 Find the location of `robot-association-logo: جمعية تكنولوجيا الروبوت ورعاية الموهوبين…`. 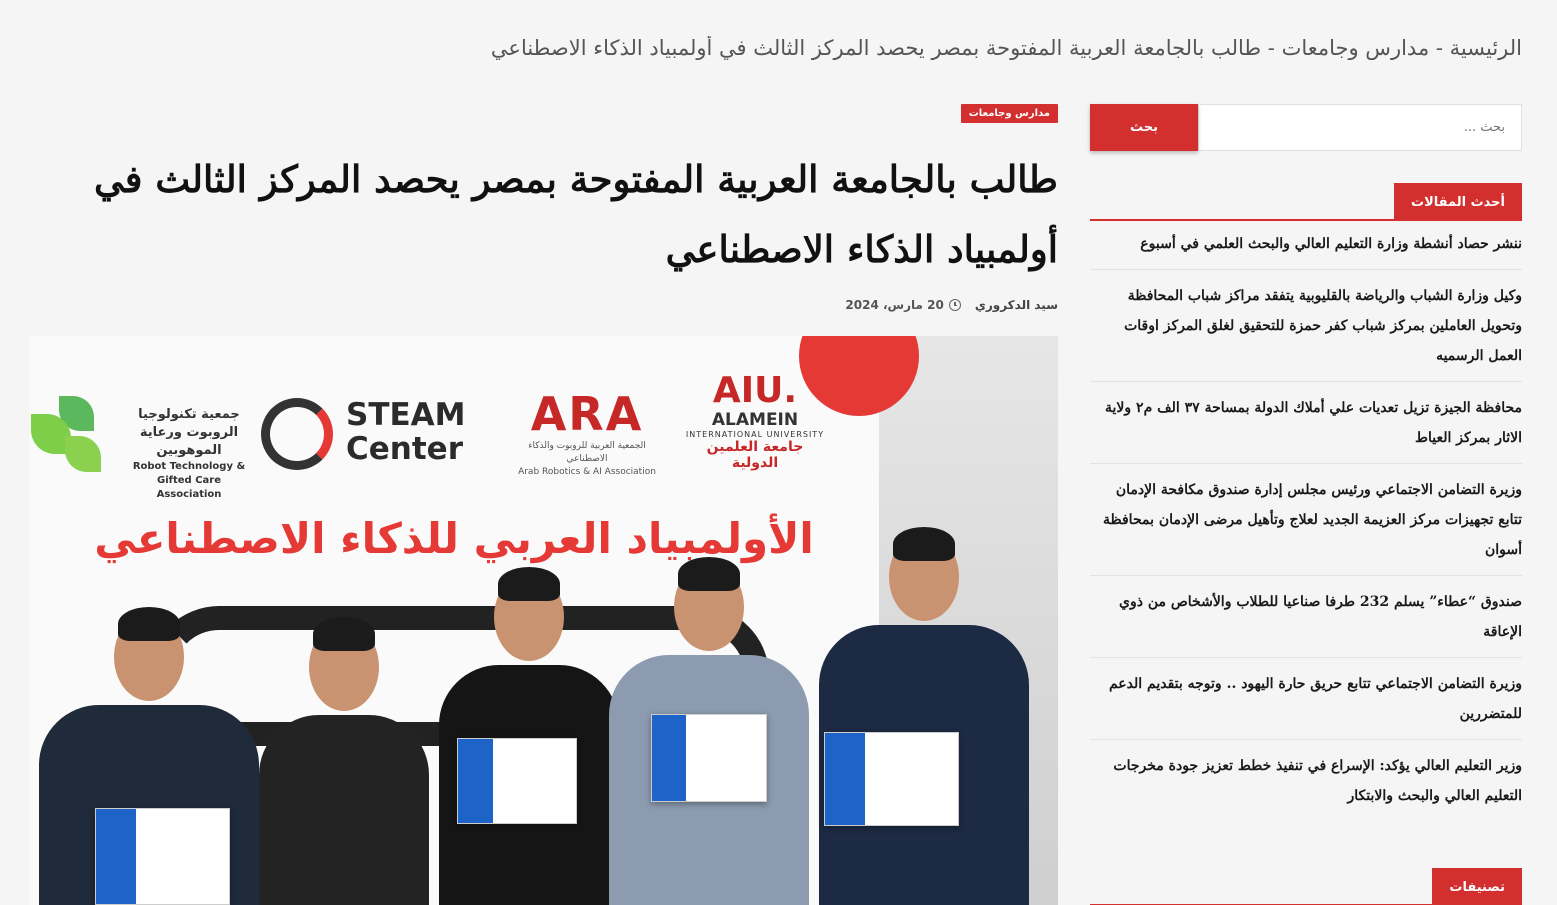

robot-association-logo: جمعية تكنولوجيا الروبوت ورعاية الموهوبين… is located at coordinates (189, 454).